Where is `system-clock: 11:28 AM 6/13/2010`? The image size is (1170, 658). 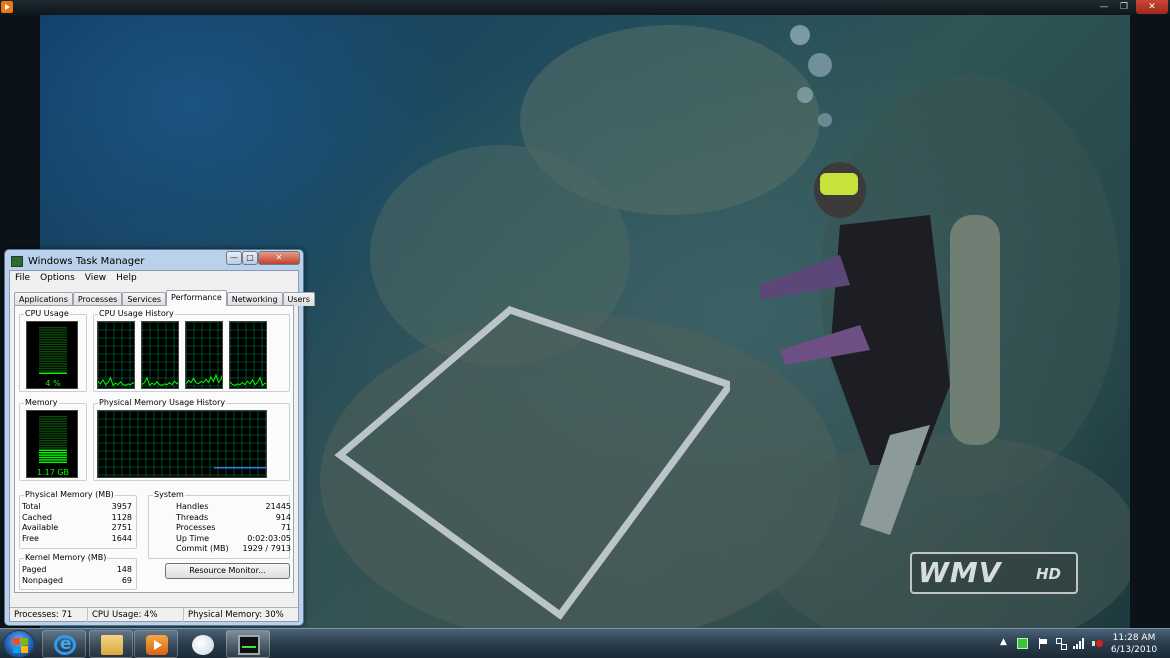 system-clock: 11:28 AM 6/13/2010 is located at coordinates (1134, 644).